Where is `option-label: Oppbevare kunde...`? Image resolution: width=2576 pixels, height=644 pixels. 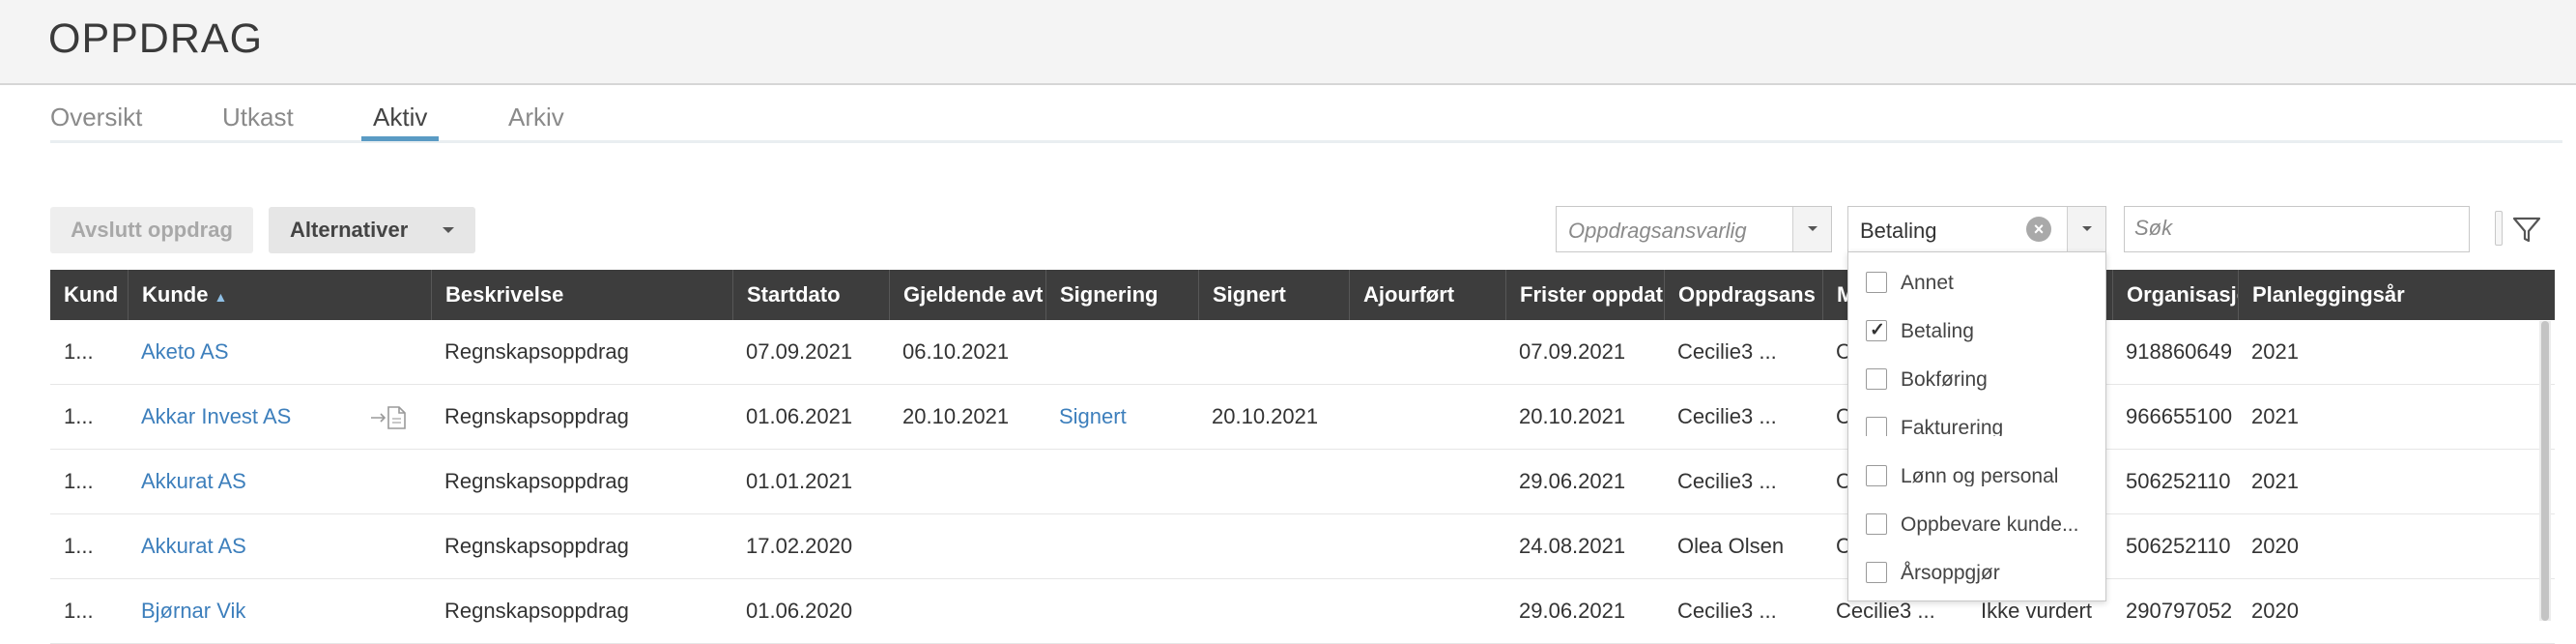 option-label: Oppbevare kunde... is located at coordinates (1990, 524).